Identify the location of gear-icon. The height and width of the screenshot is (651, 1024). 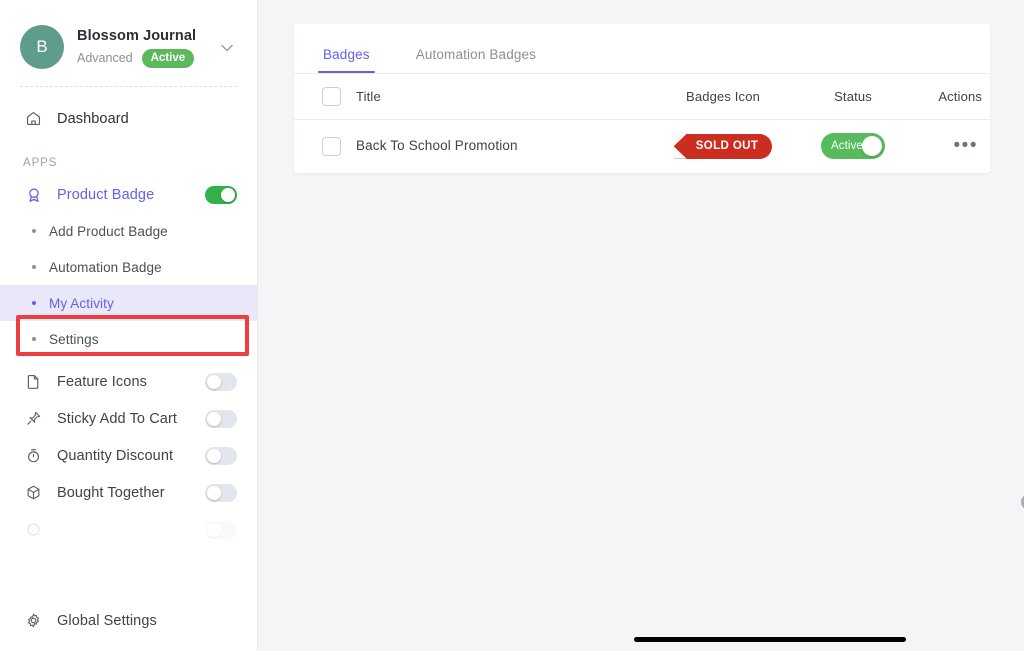
(33, 620).